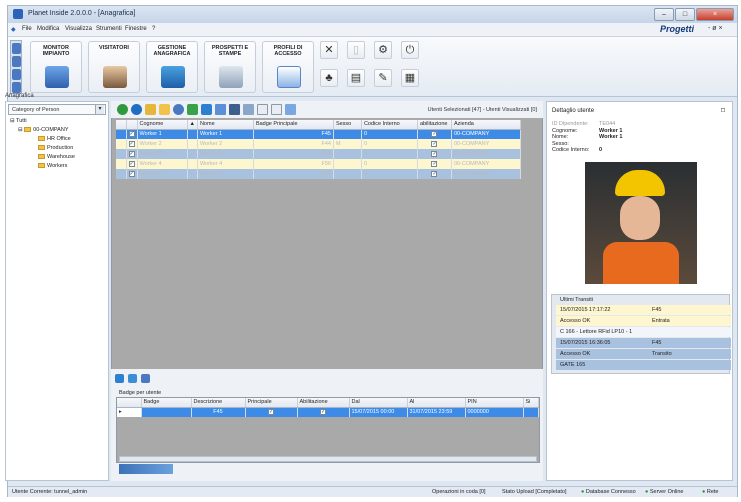 This screenshot has width=741, height=502. What do you see at coordinates (136, 109) in the screenshot?
I see `globe-icon` at bounding box center [136, 109].